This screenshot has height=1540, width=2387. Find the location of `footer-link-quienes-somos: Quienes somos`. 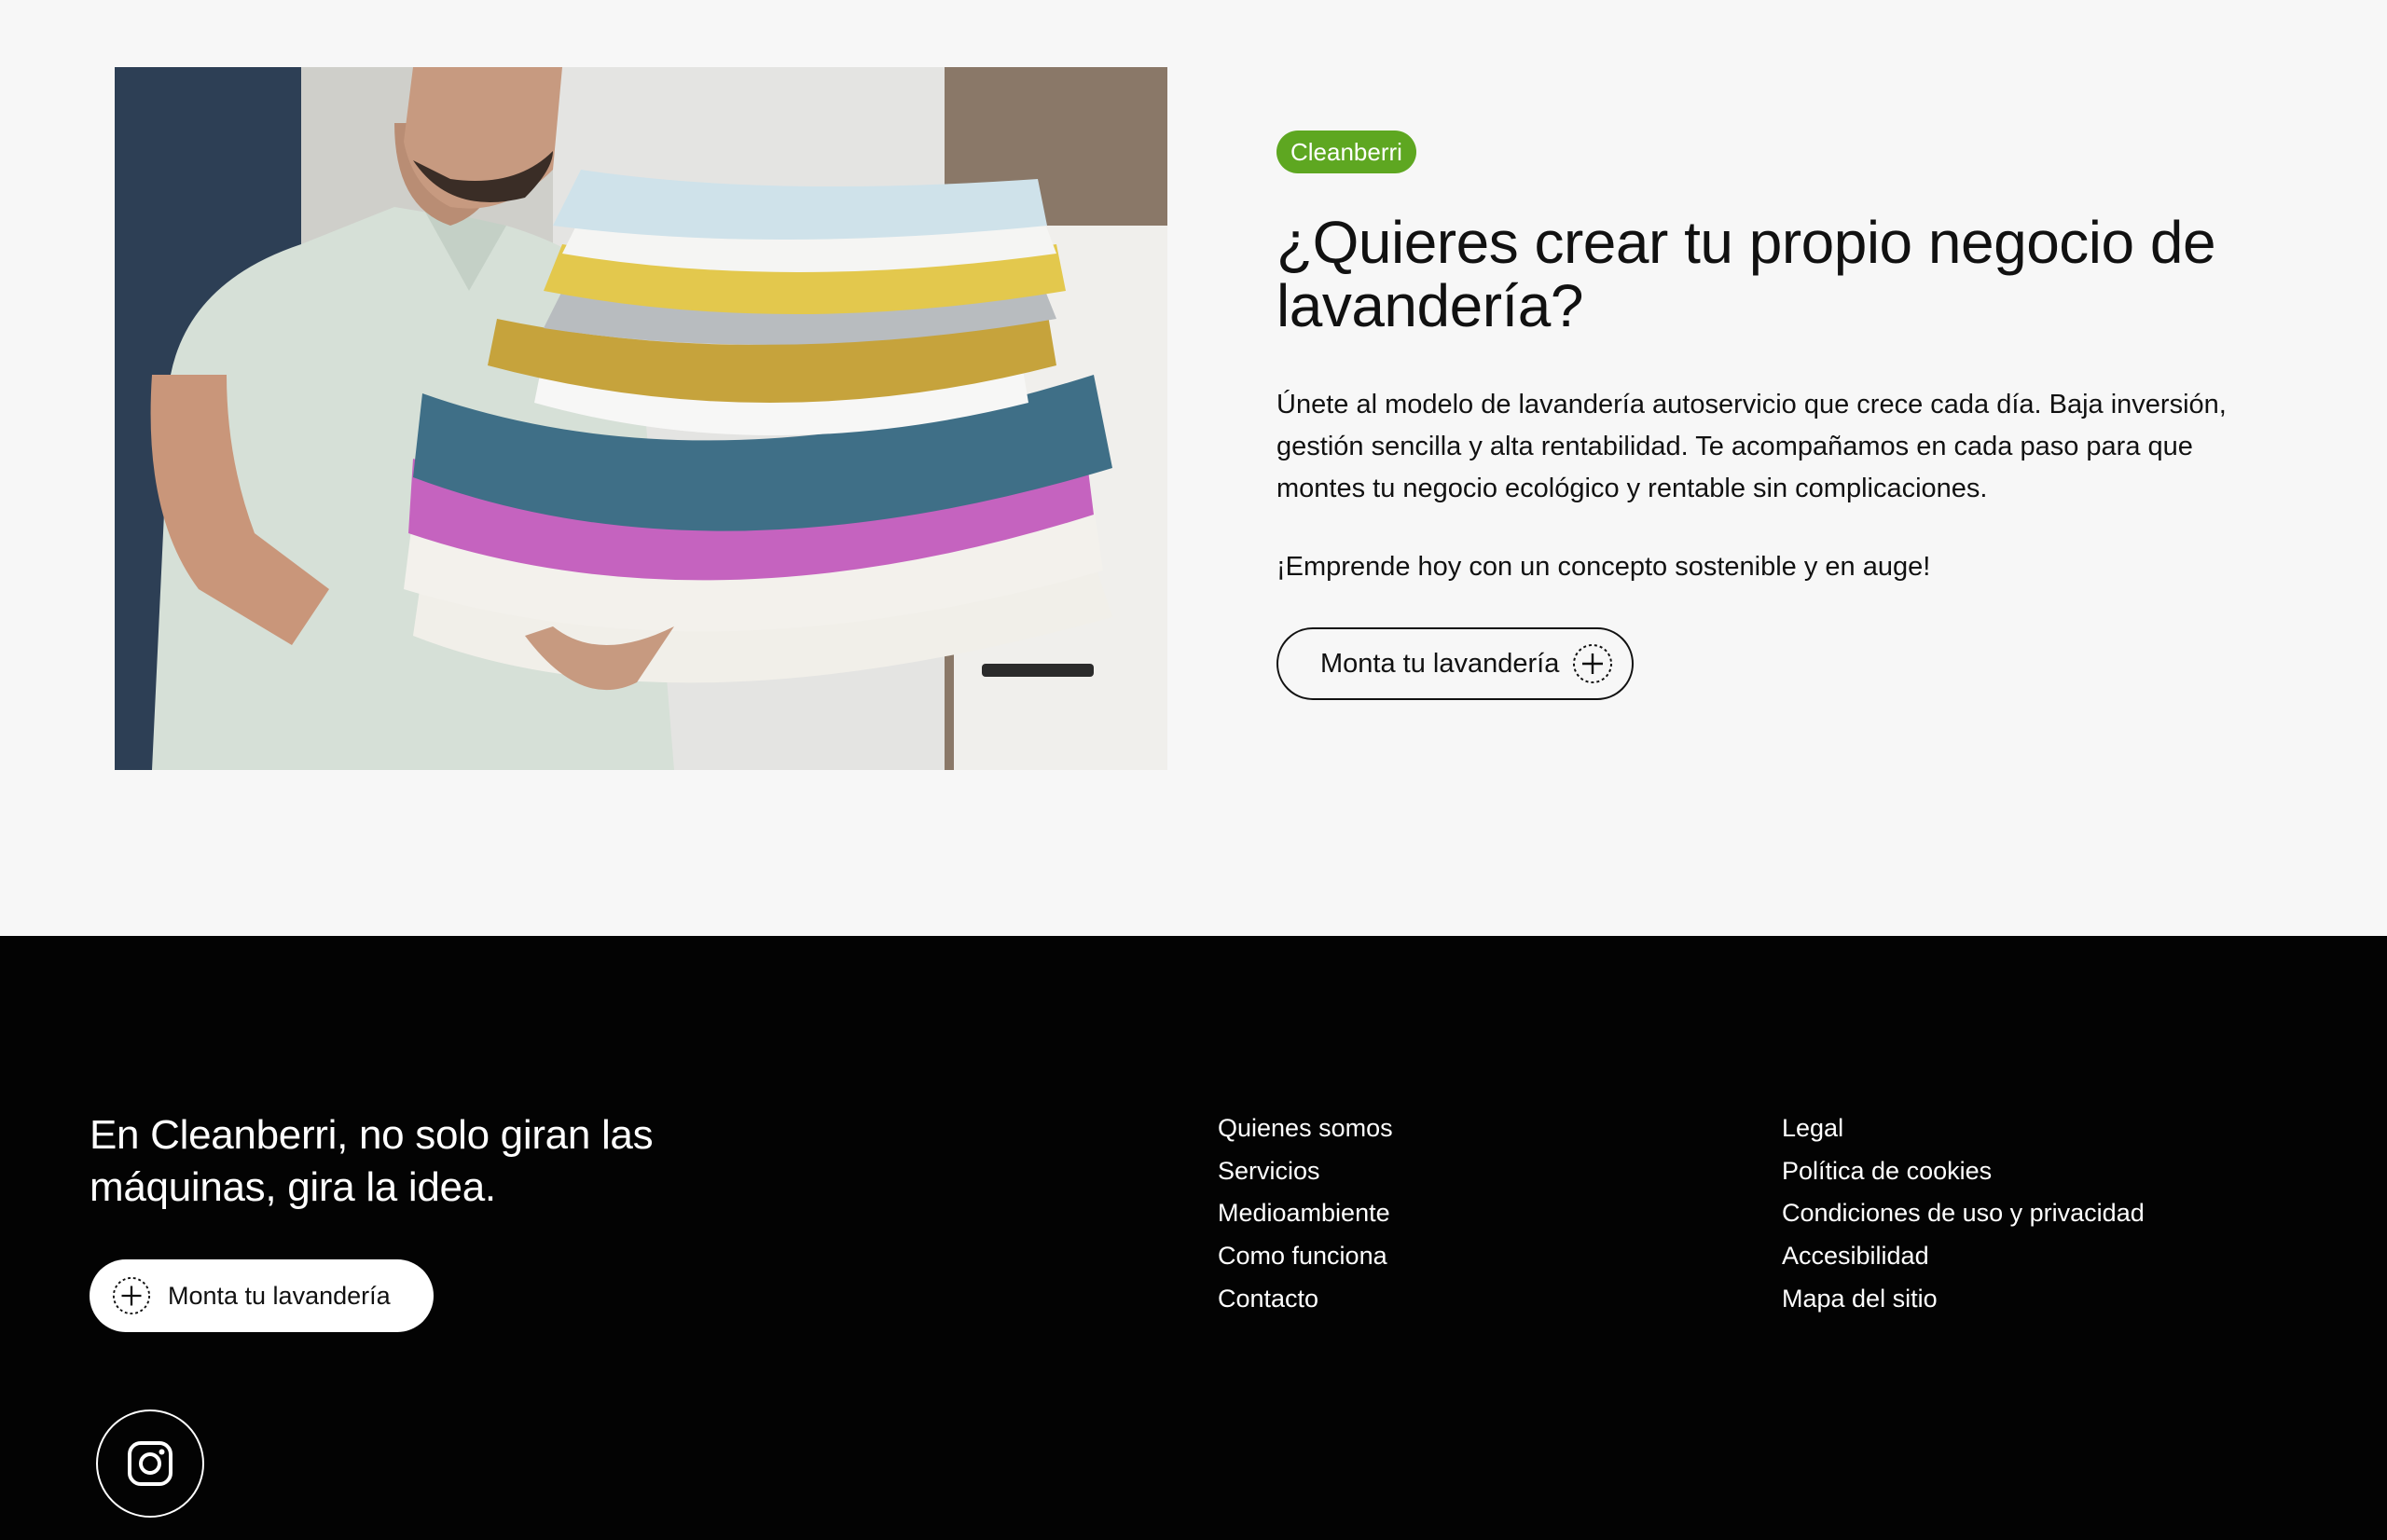

footer-link-quienes-somos: Quienes somos is located at coordinates (1305, 1128).